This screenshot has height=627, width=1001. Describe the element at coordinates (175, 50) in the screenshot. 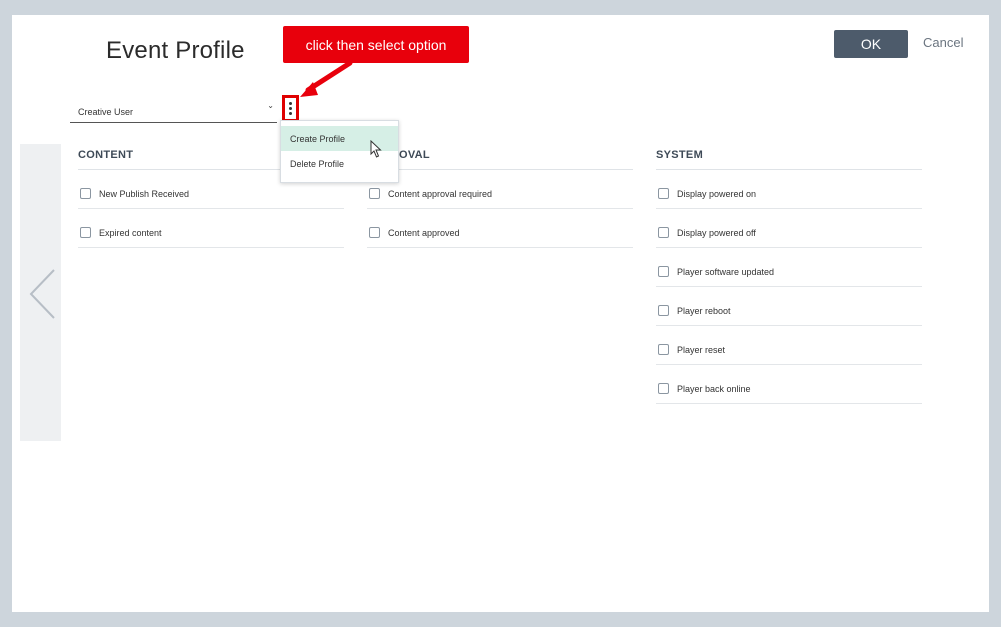

I see `page-title: Event Profile` at that location.